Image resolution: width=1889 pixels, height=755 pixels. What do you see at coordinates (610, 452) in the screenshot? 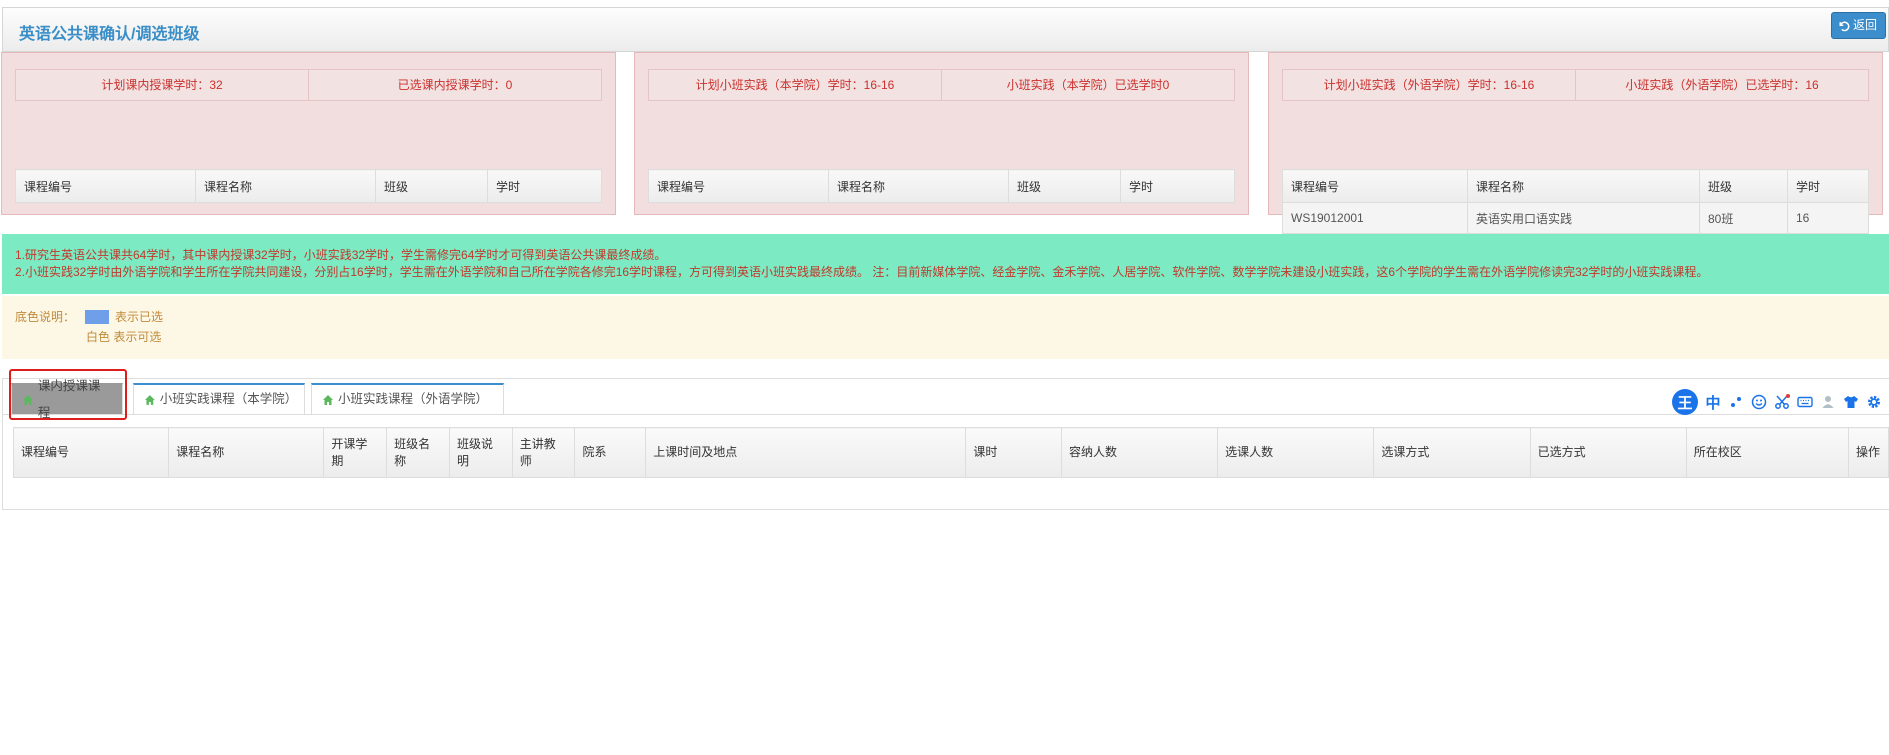
I see `col-department: 院系` at bounding box center [610, 452].